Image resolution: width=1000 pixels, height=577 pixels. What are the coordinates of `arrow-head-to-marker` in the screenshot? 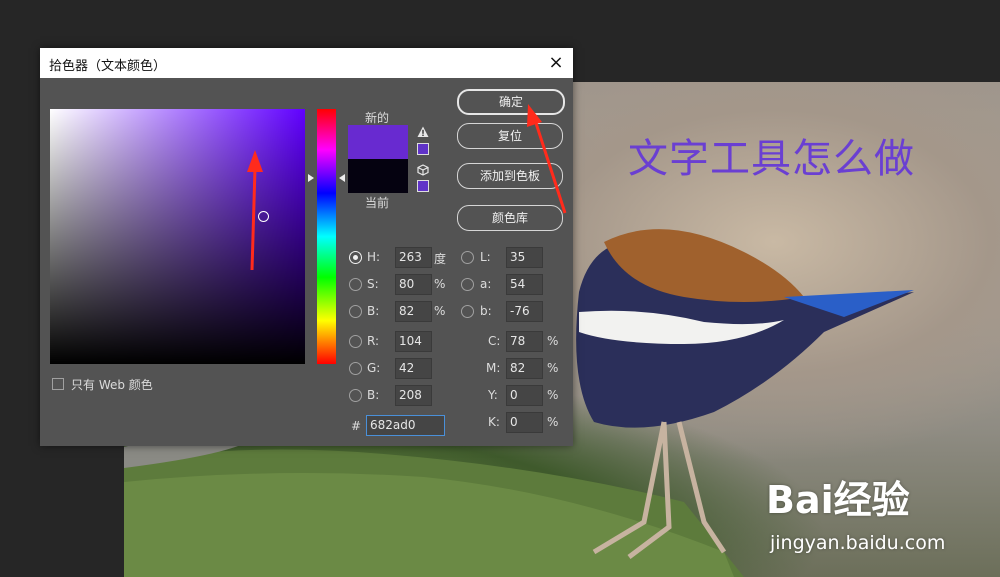 It's located at (255, 161).